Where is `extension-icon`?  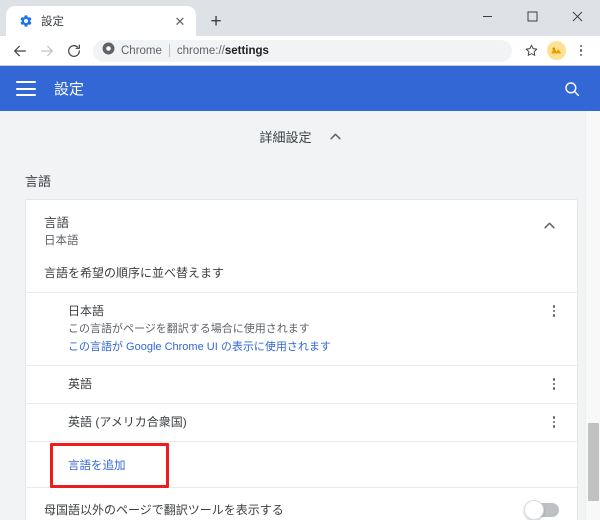 extension-icon is located at coordinates (556, 51).